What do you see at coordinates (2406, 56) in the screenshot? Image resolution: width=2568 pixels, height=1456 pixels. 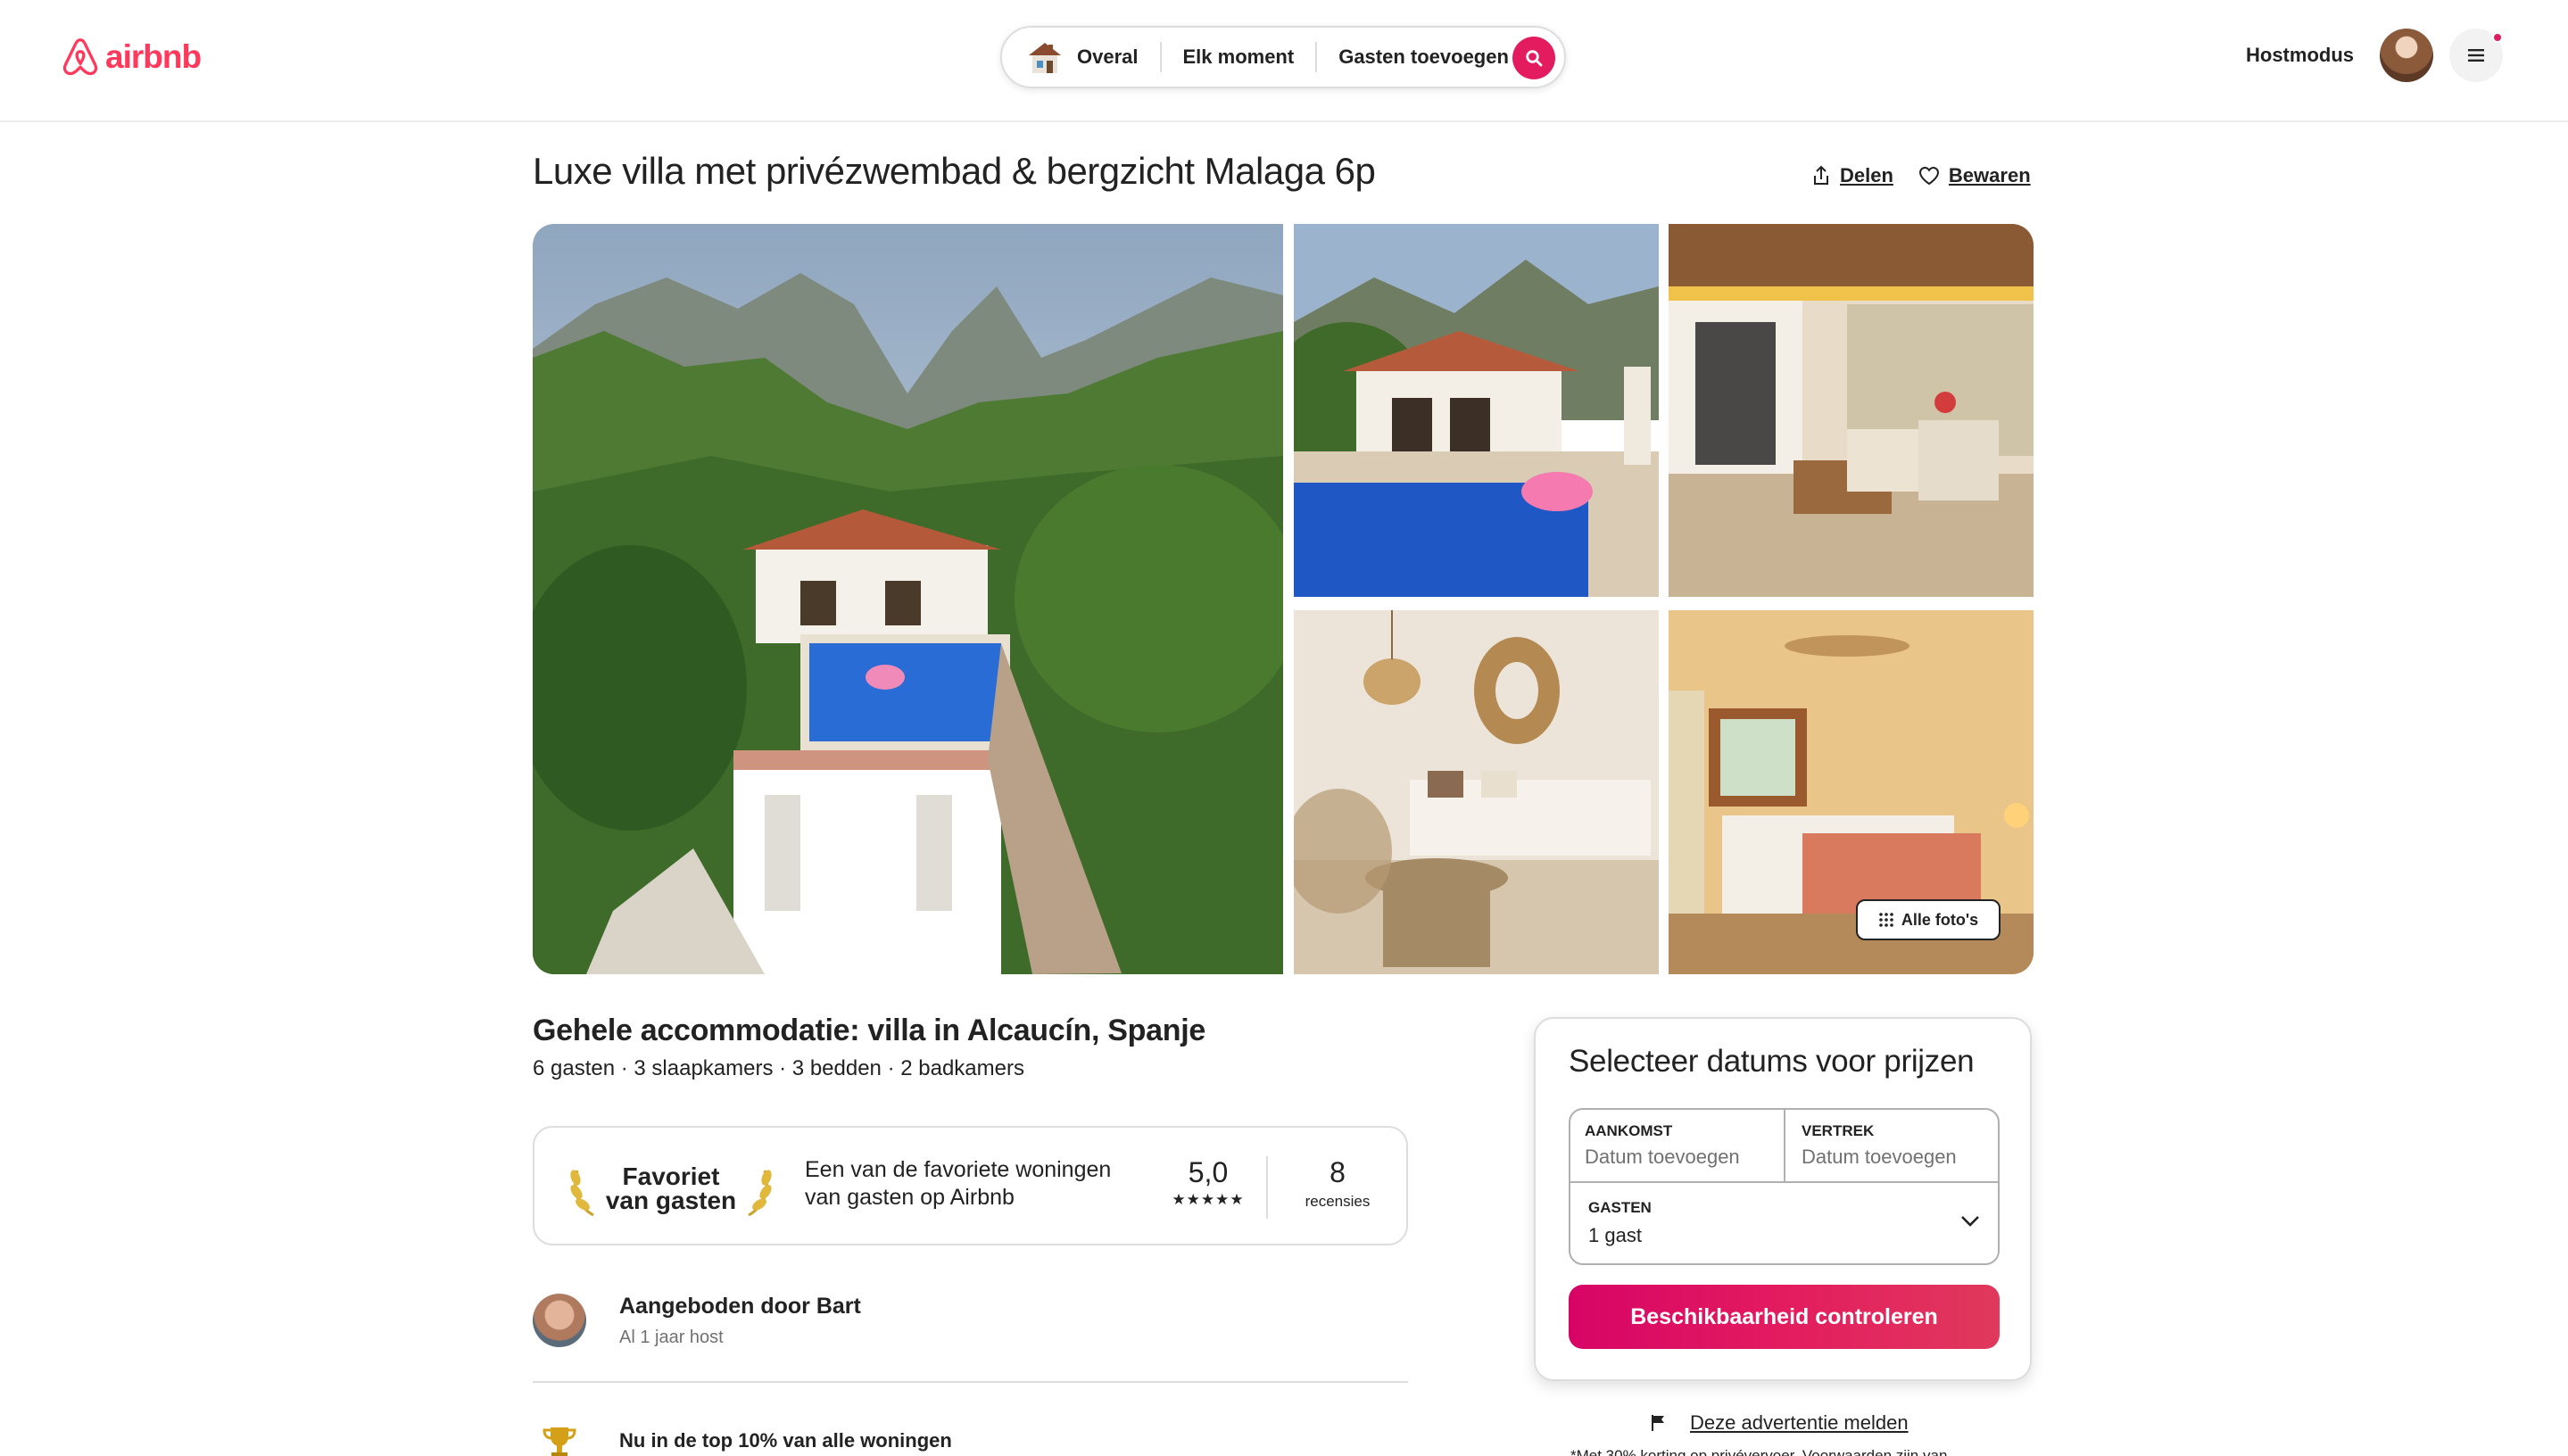 I see `user-avatar` at bounding box center [2406, 56].